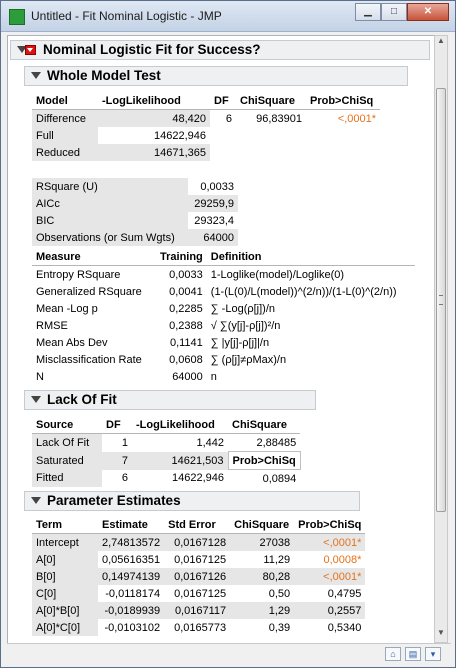 This screenshot has width=456, height=668. Describe the element at coordinates (65, 559) in the screenshot. I see `cell: A[0]` at that location.